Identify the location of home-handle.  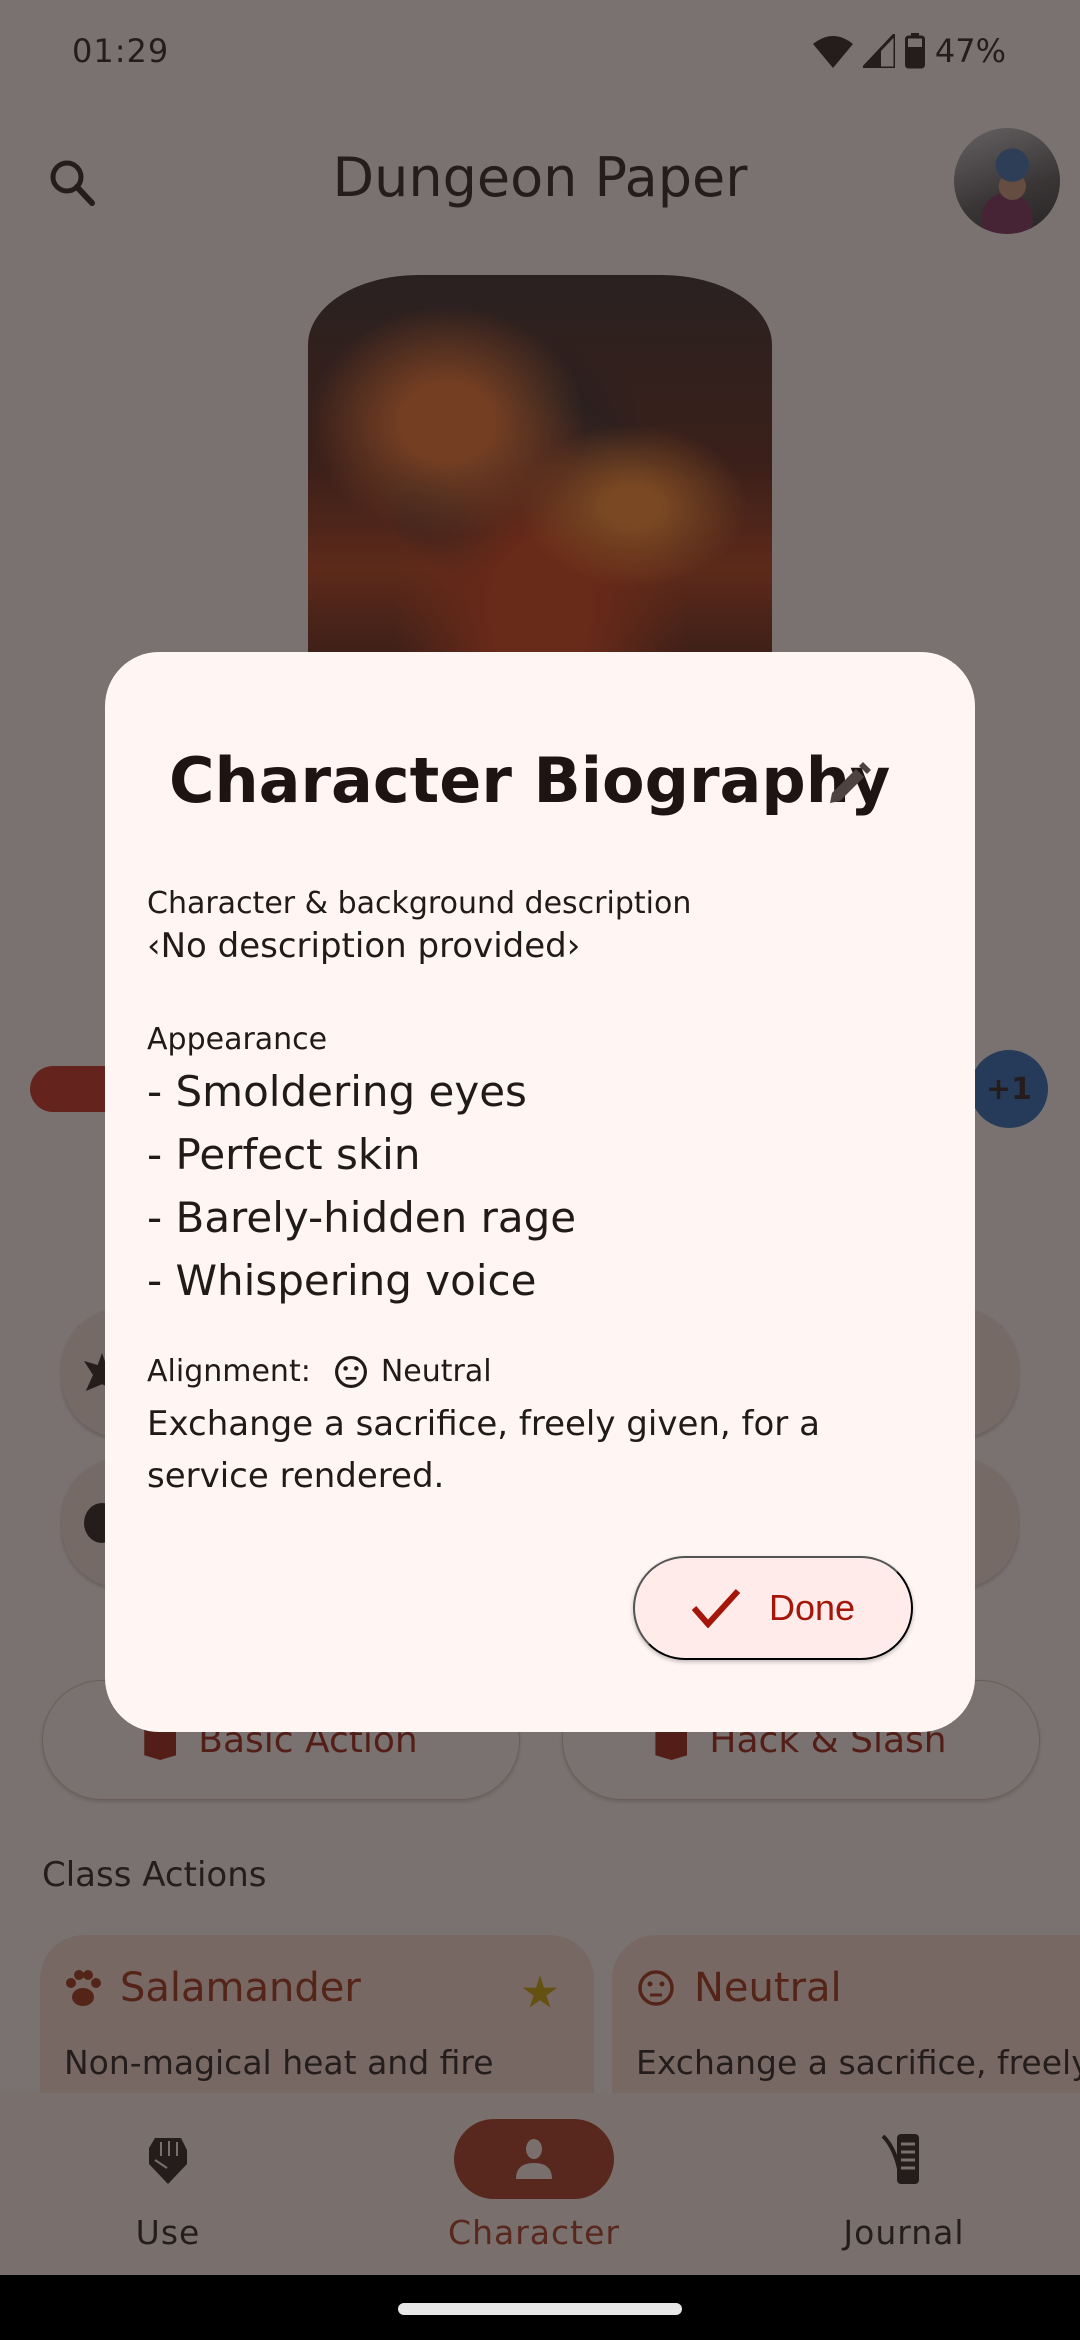
(540, 2309).